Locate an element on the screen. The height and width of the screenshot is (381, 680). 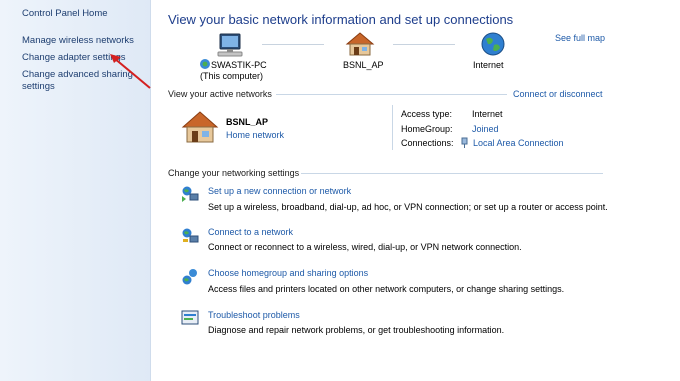
connect-network-icon is located at coordinates (190, 235).